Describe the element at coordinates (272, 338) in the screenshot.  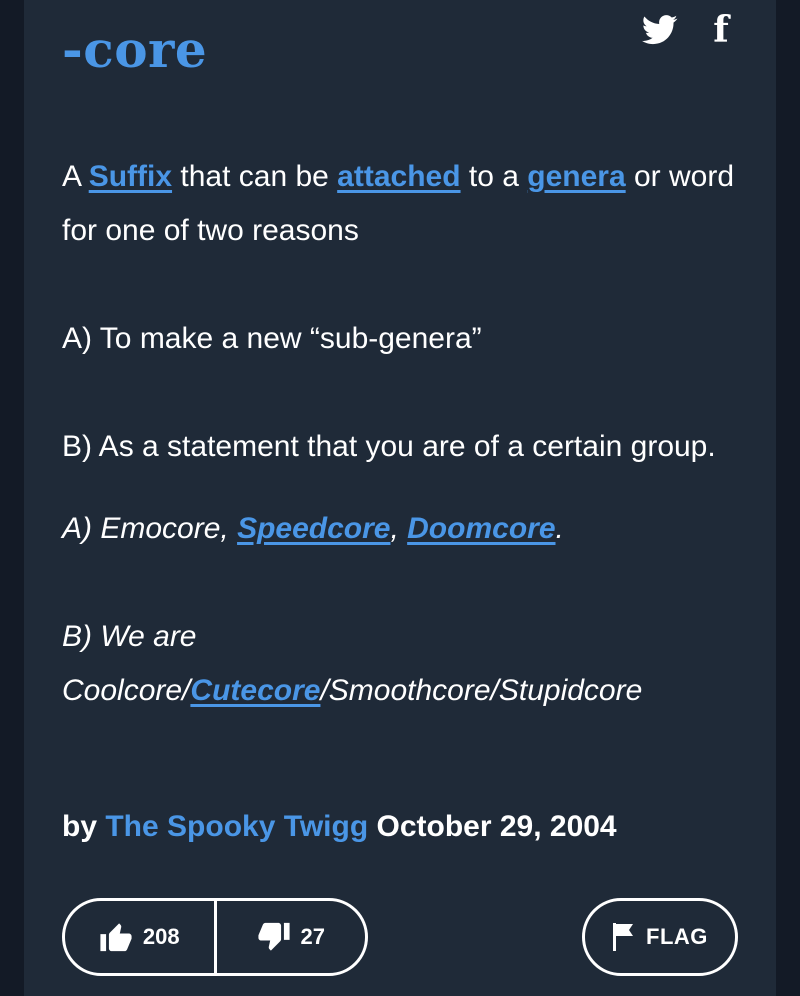
I see `text-segment: A) To make a new “sub-genera”` at that location.